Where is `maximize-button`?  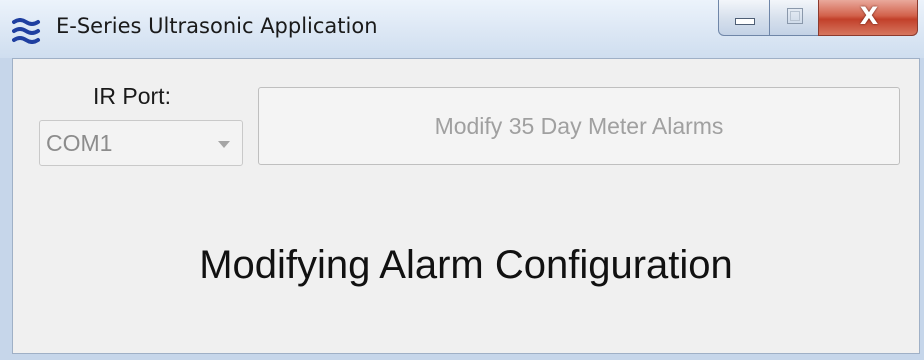
maximize-button is located at coordinates (794, 18).